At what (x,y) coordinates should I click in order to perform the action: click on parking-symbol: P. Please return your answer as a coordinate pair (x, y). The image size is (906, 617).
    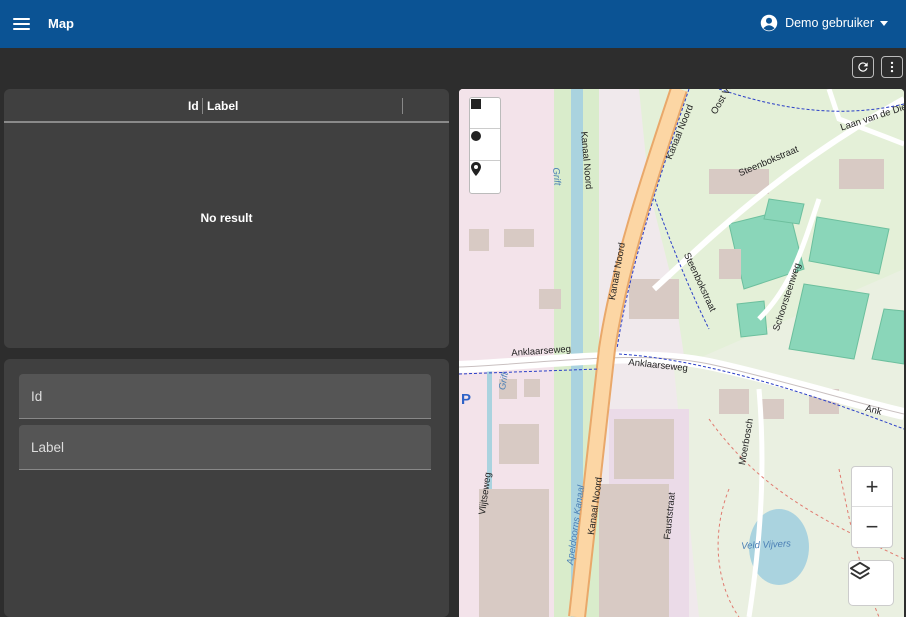
    Looking at the image, I should click on (466, 399).